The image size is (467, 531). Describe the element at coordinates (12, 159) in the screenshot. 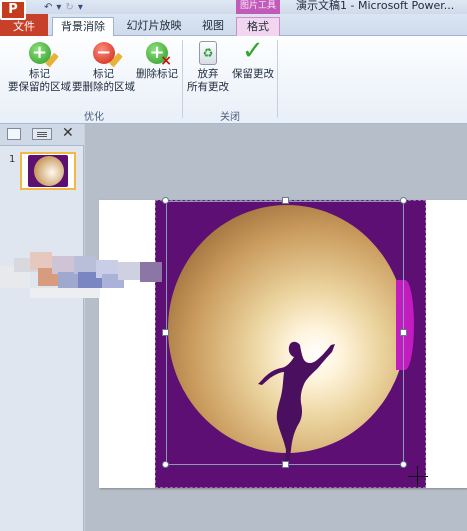

I see `slide-number: 1` at that location.